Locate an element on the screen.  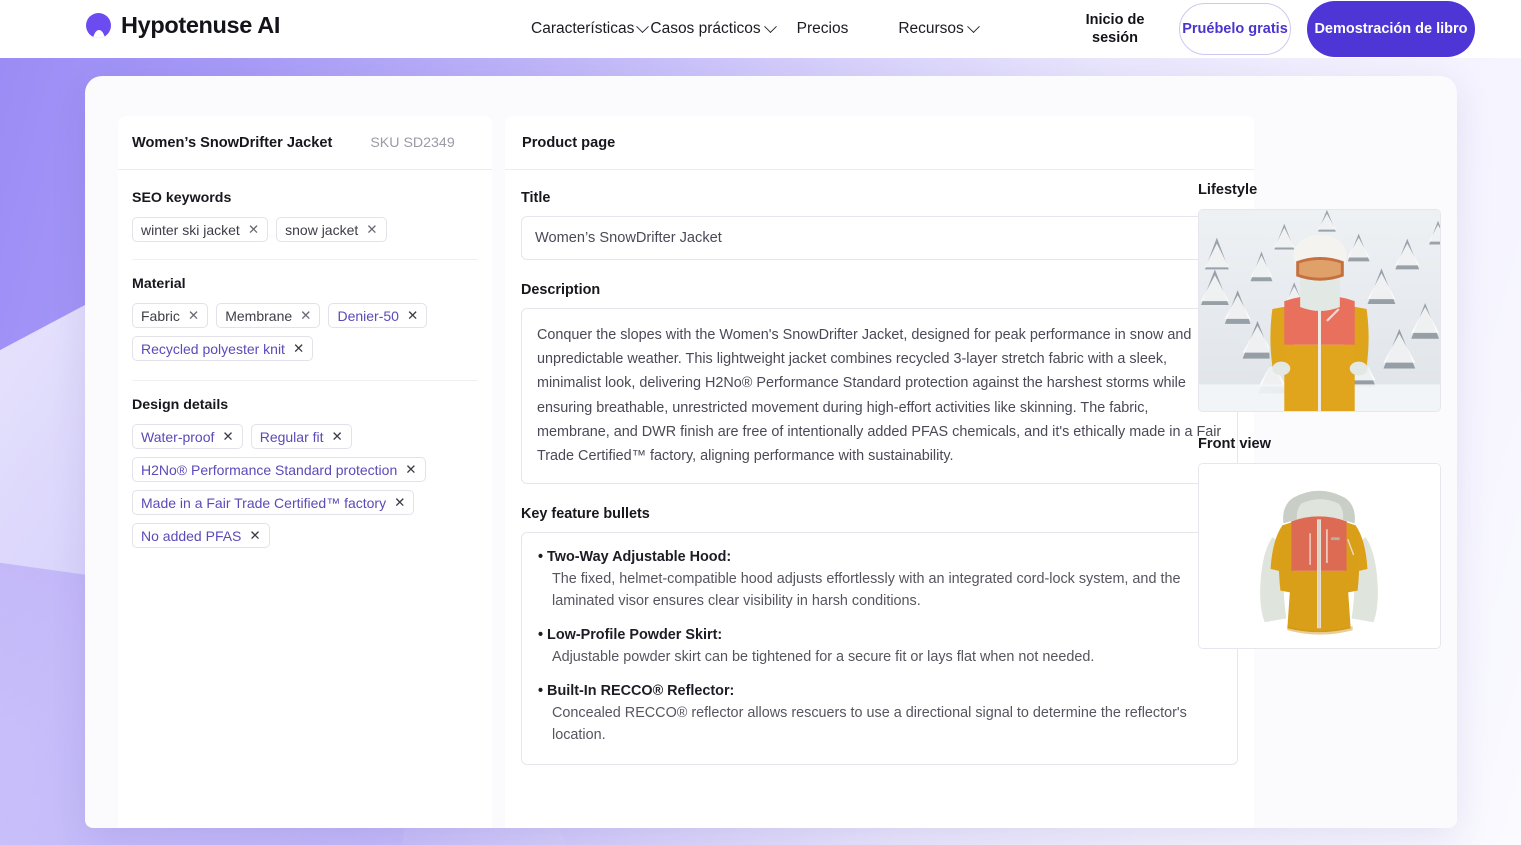
lifestyle-image-label: Lifestyle is located at coordinates (1228, 190).